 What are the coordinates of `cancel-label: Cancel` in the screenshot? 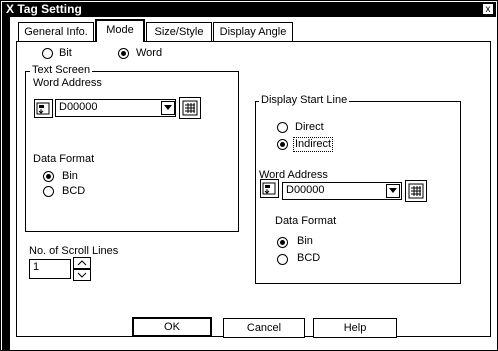 It's located at (264, 328).